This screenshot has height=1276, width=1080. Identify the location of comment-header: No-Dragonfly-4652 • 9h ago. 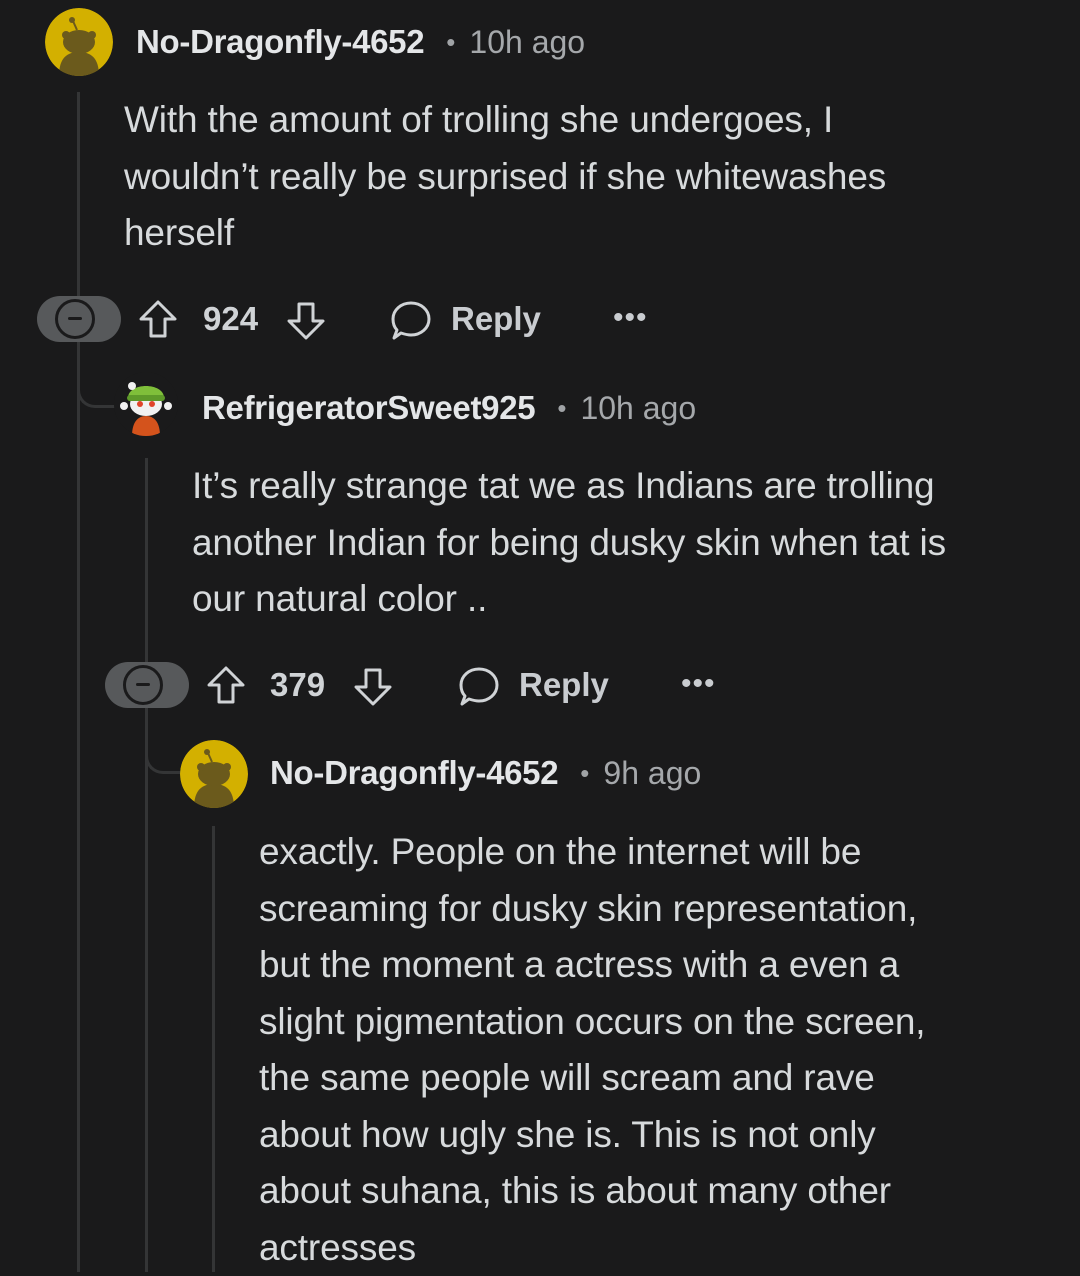
(485, 773).